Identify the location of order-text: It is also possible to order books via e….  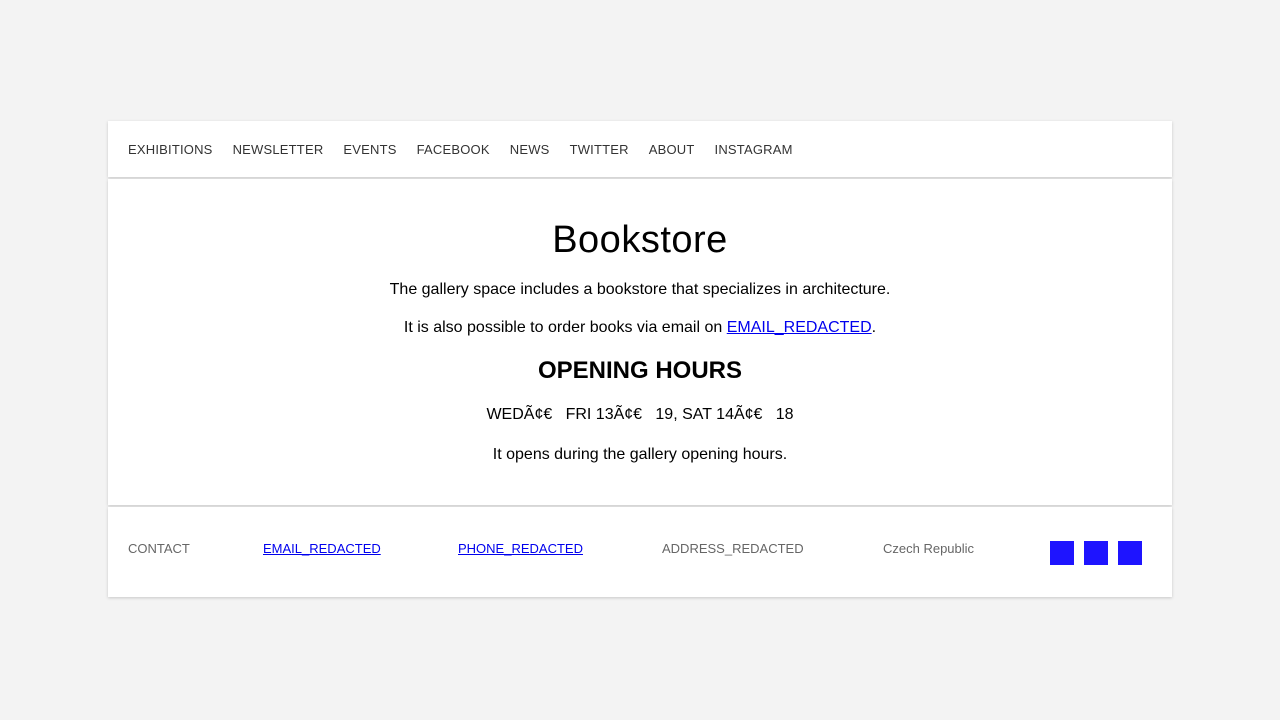
(640, 328).